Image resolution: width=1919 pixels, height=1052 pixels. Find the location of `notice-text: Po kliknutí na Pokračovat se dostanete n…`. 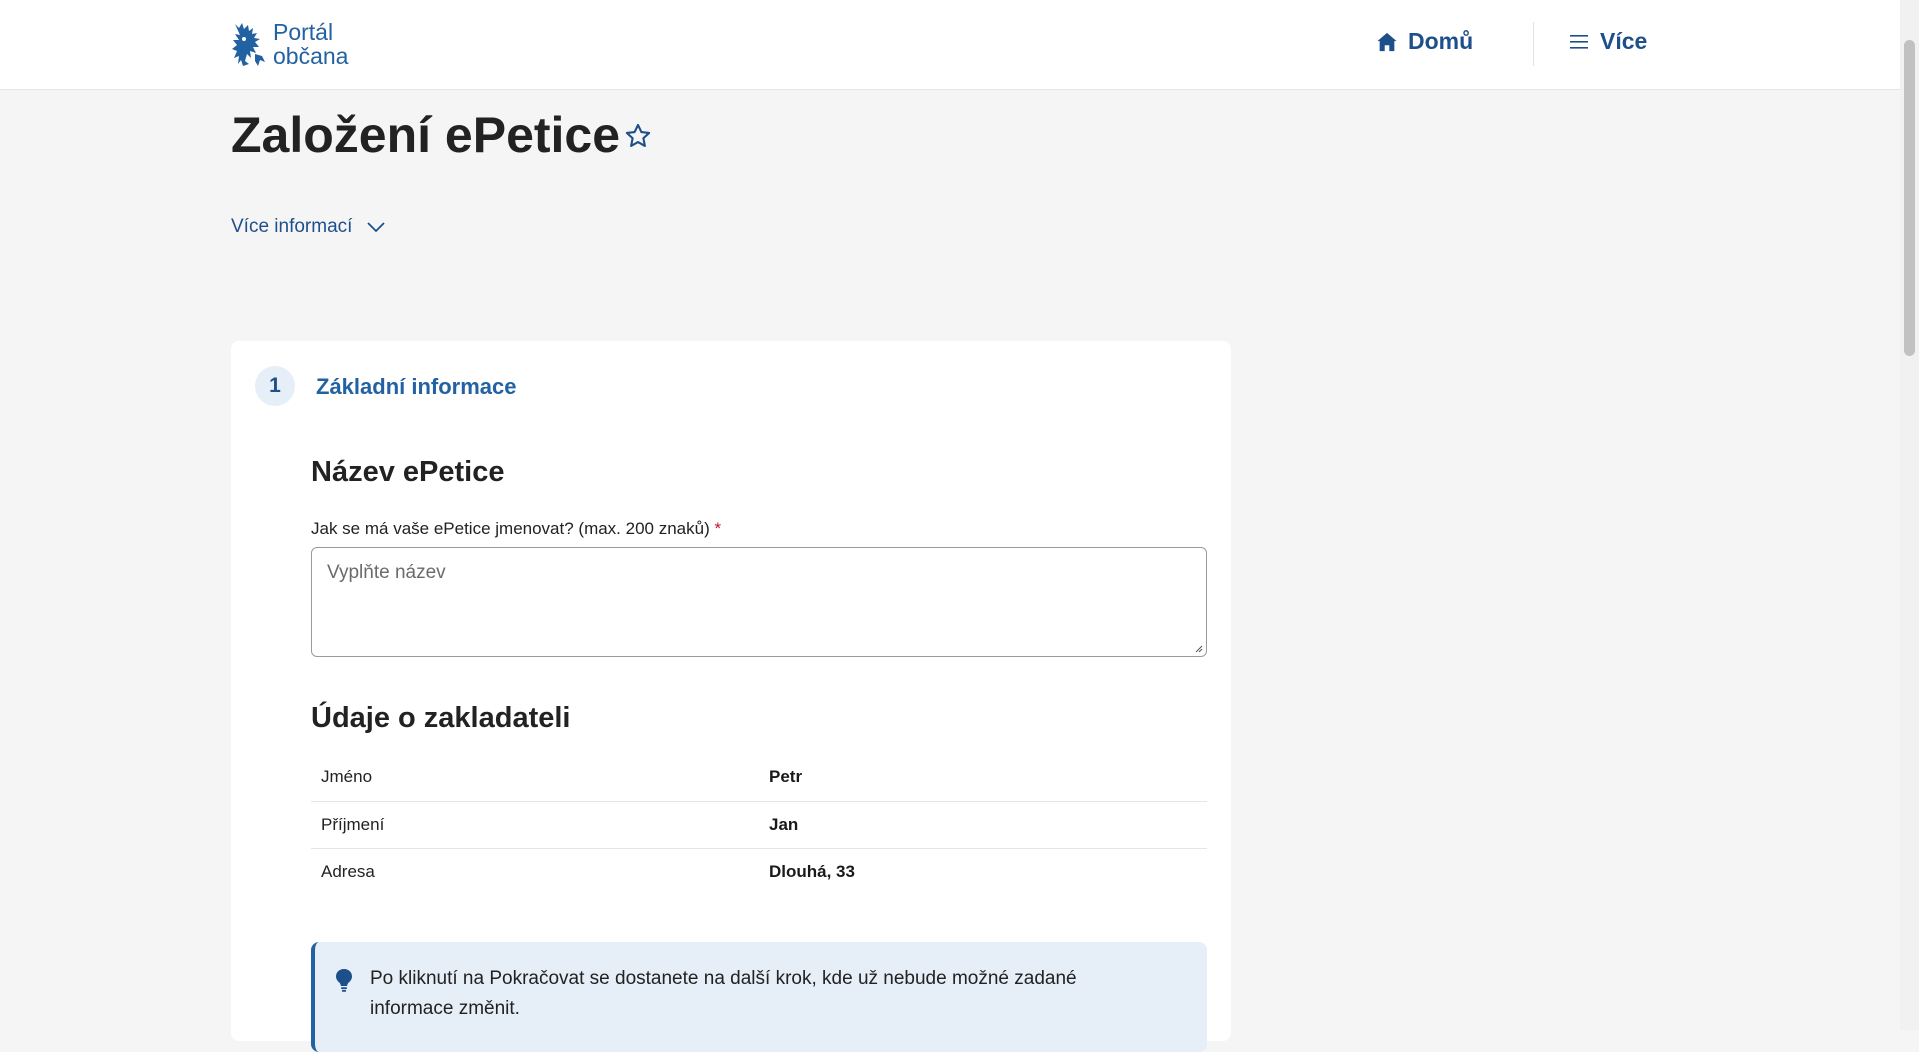

notice-text: Po kliknutí na Pokračovat se dostanete n… is located at coordinates (723, 993).